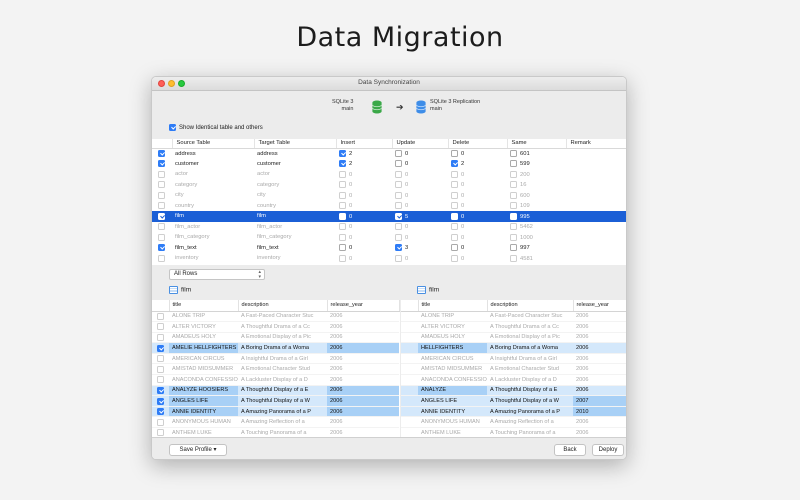  Describe the element at coordinates (389, 216) in the screenshot. I see `table-row: film film 0 5 0 995` at that location.